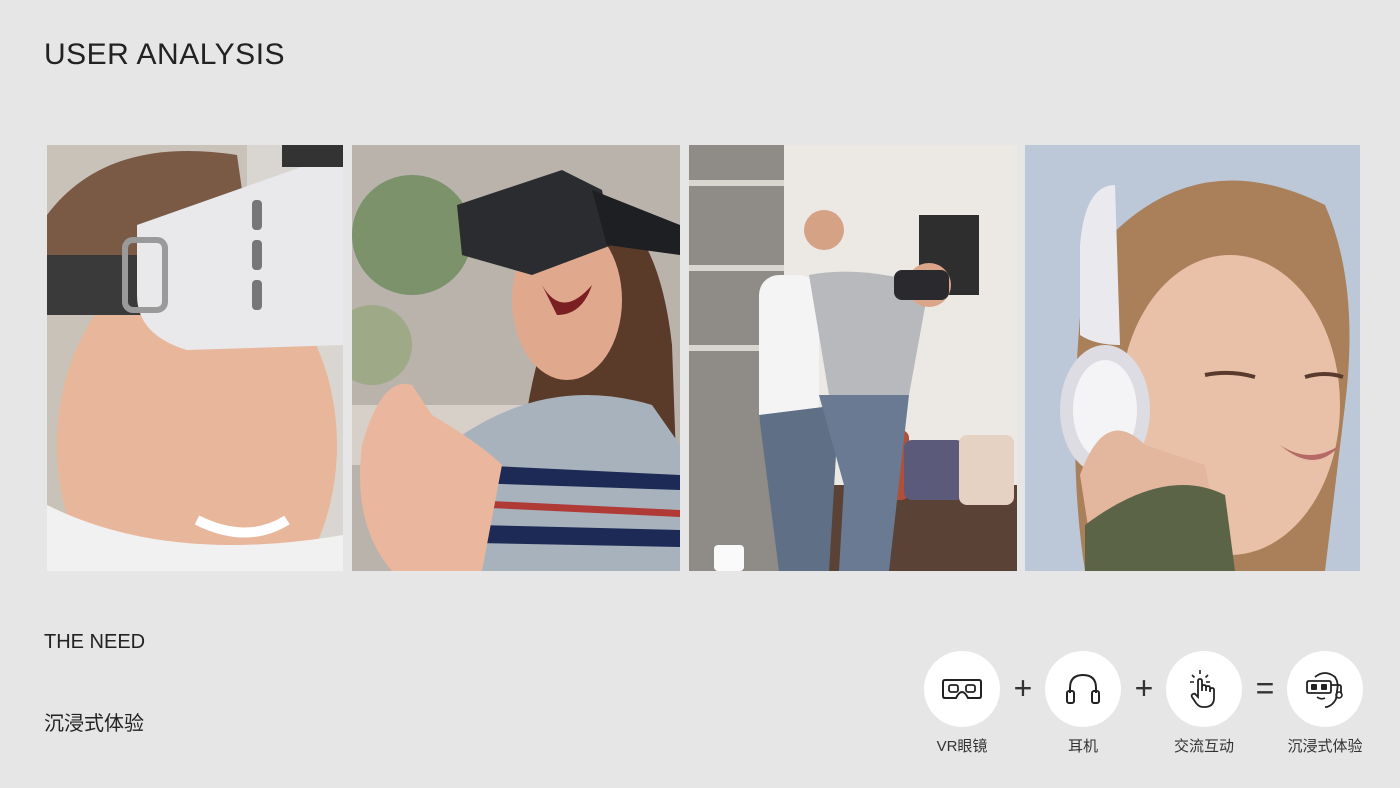 This screenshot has height=788, width=1400. I want to click on headphones-icon, so click(1083, 688).